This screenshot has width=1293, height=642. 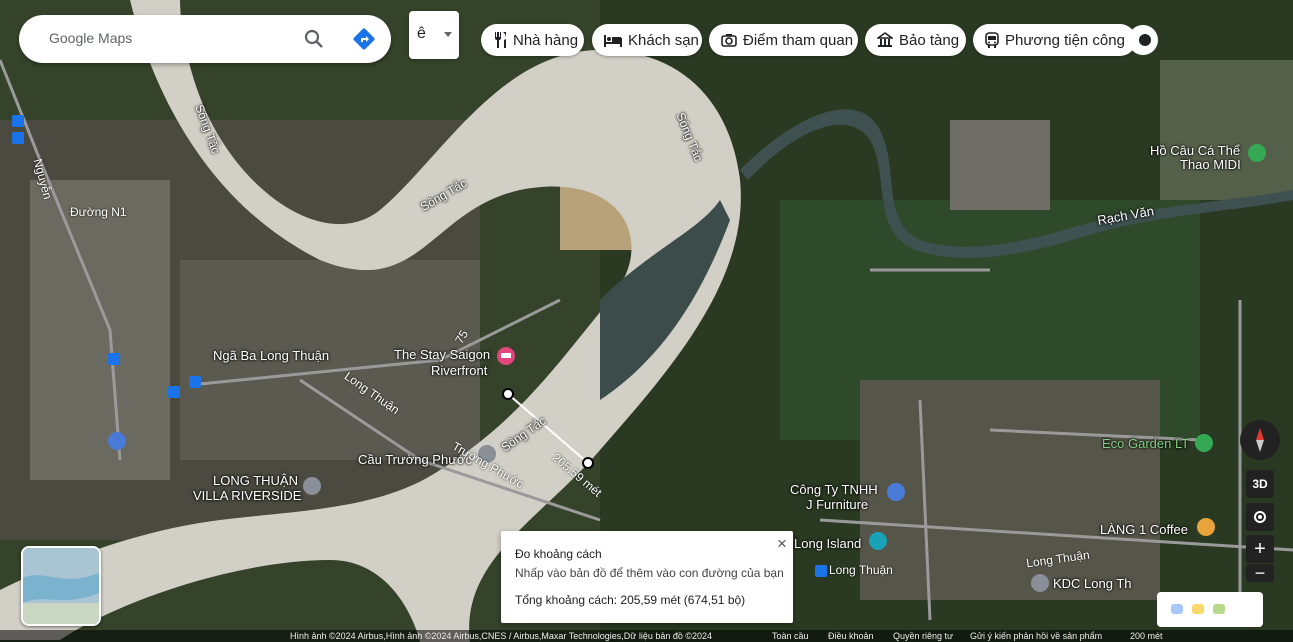 What do you see at coordinates (861, 570) in the screenshot?
I see `label-long-thuan-road: Long Thuận` at bounding box center [861, 570].